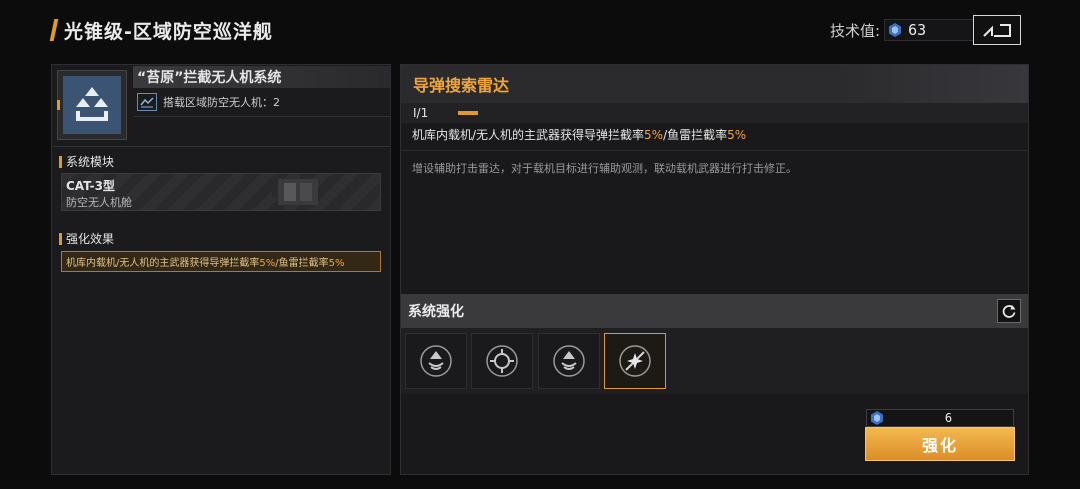 This screenshot has width=1080, height=489. I want to click on radar-header: 导弹搜索雷达, so click(714, 84).